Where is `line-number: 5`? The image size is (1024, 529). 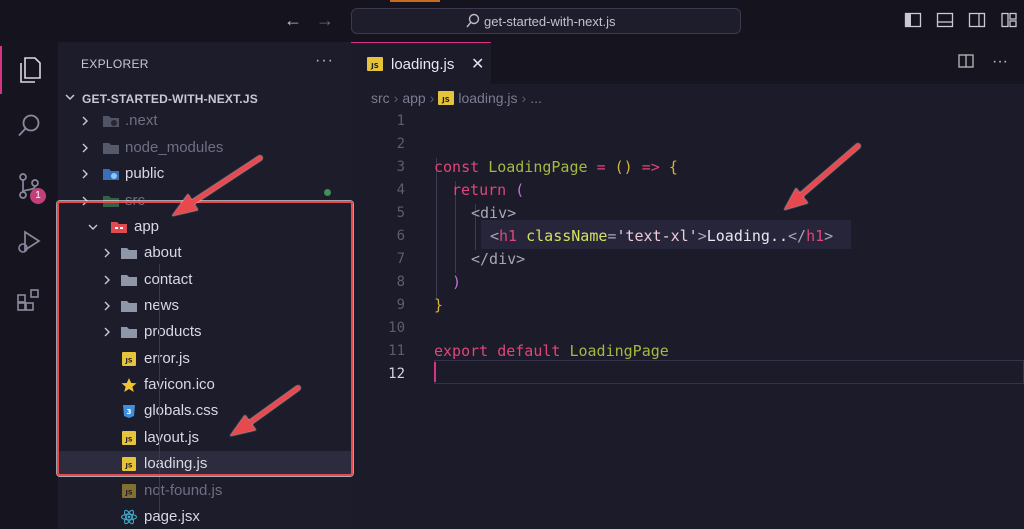
line-number: 5 is located at coordinates (400, 213).